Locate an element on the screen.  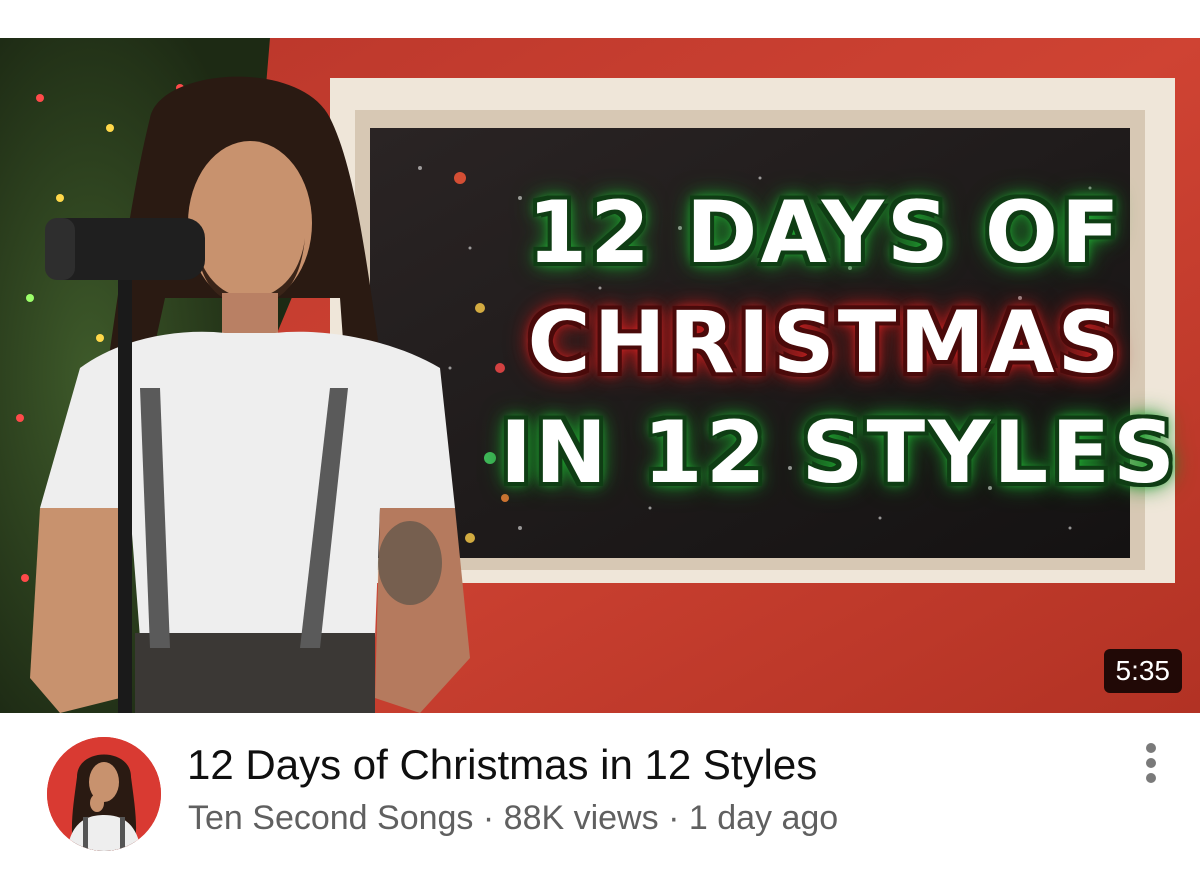
video-title: 12 Days of Christmas in 12 Styles is located at coordinates (502, 765).